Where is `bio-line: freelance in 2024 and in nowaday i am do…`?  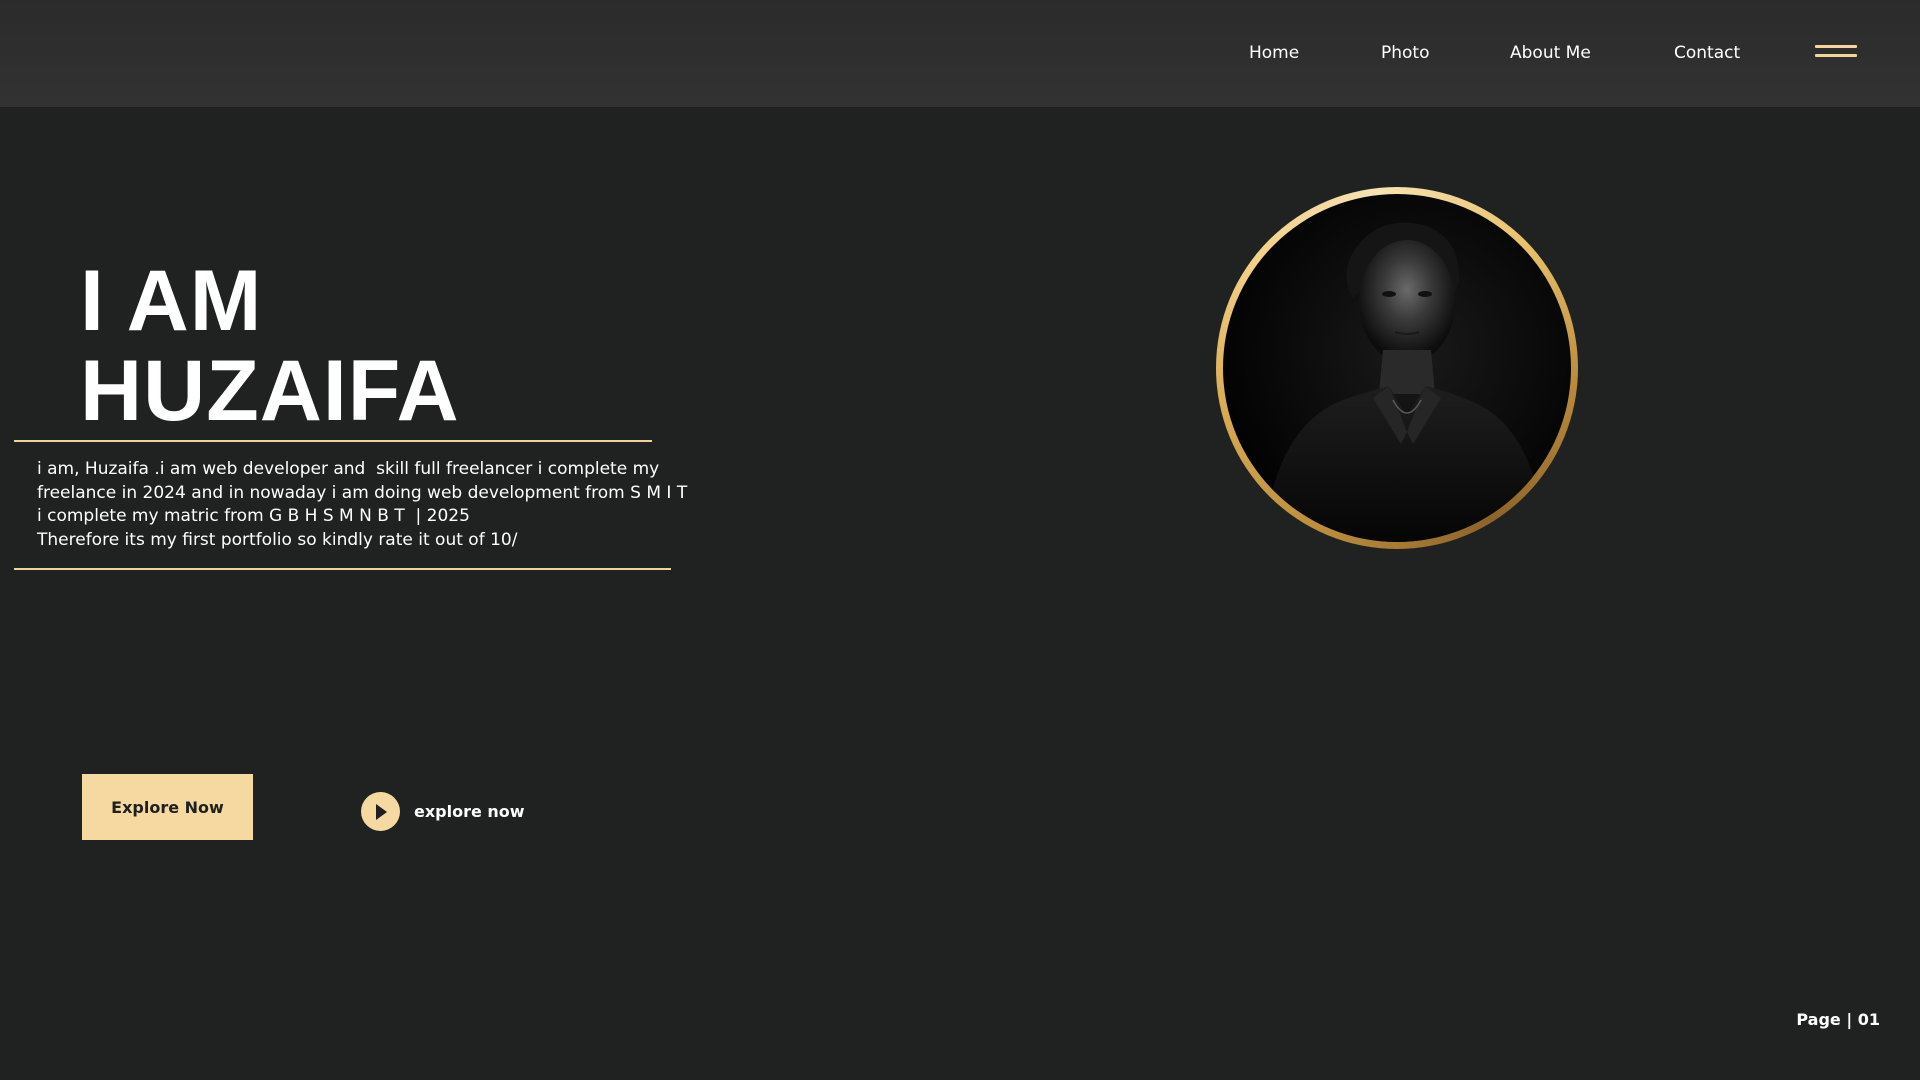
bio-line: freelance in 2024 and in nowaday i am do… is located at coordinates (362, 492).